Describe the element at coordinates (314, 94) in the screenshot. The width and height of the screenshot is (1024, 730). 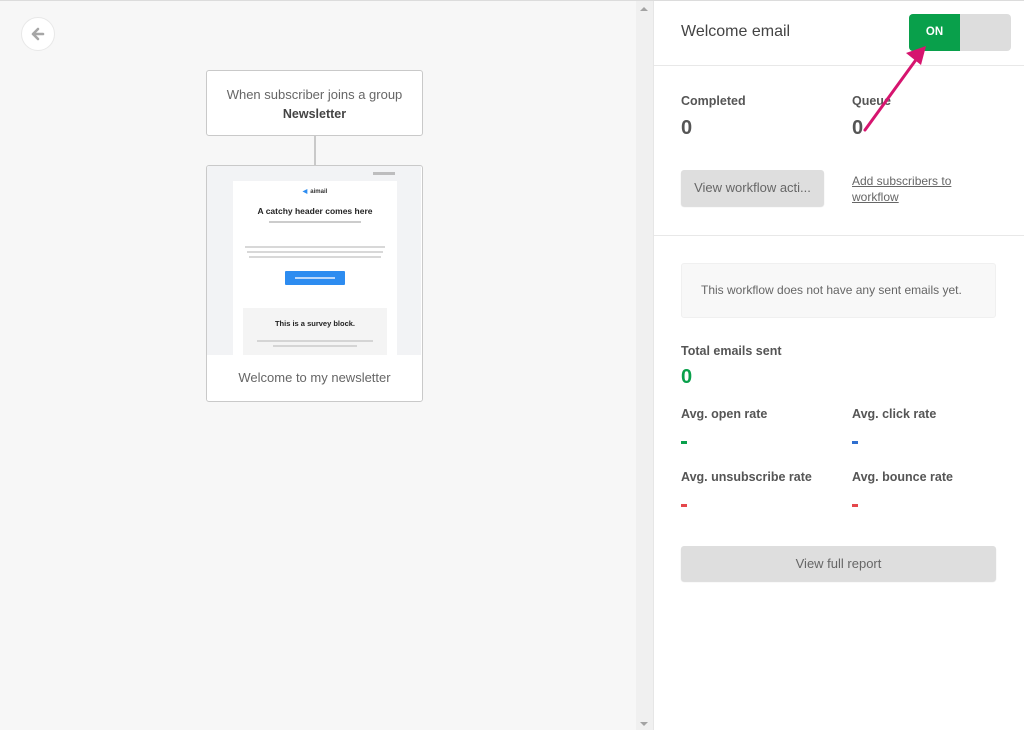
I see `trigger-description: When subscriber joins a group` at that location.